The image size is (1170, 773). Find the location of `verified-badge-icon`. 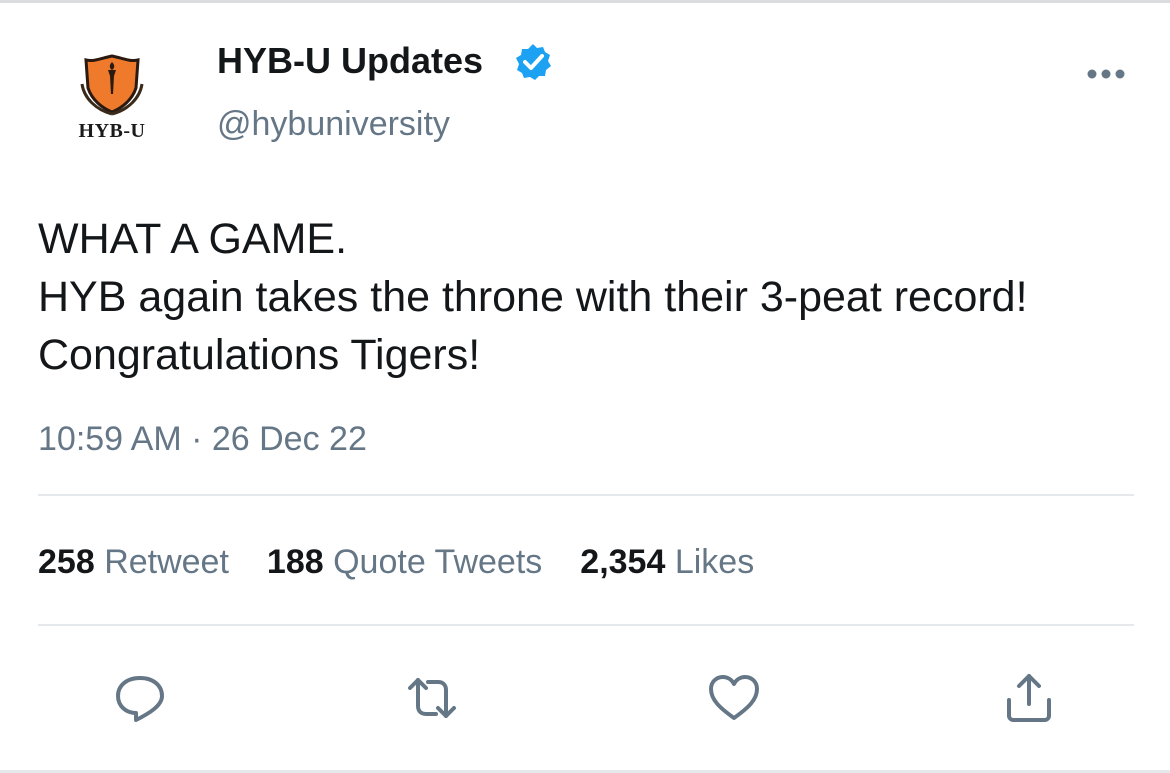

verified-badge-icon is located at coordinates (533, 62).